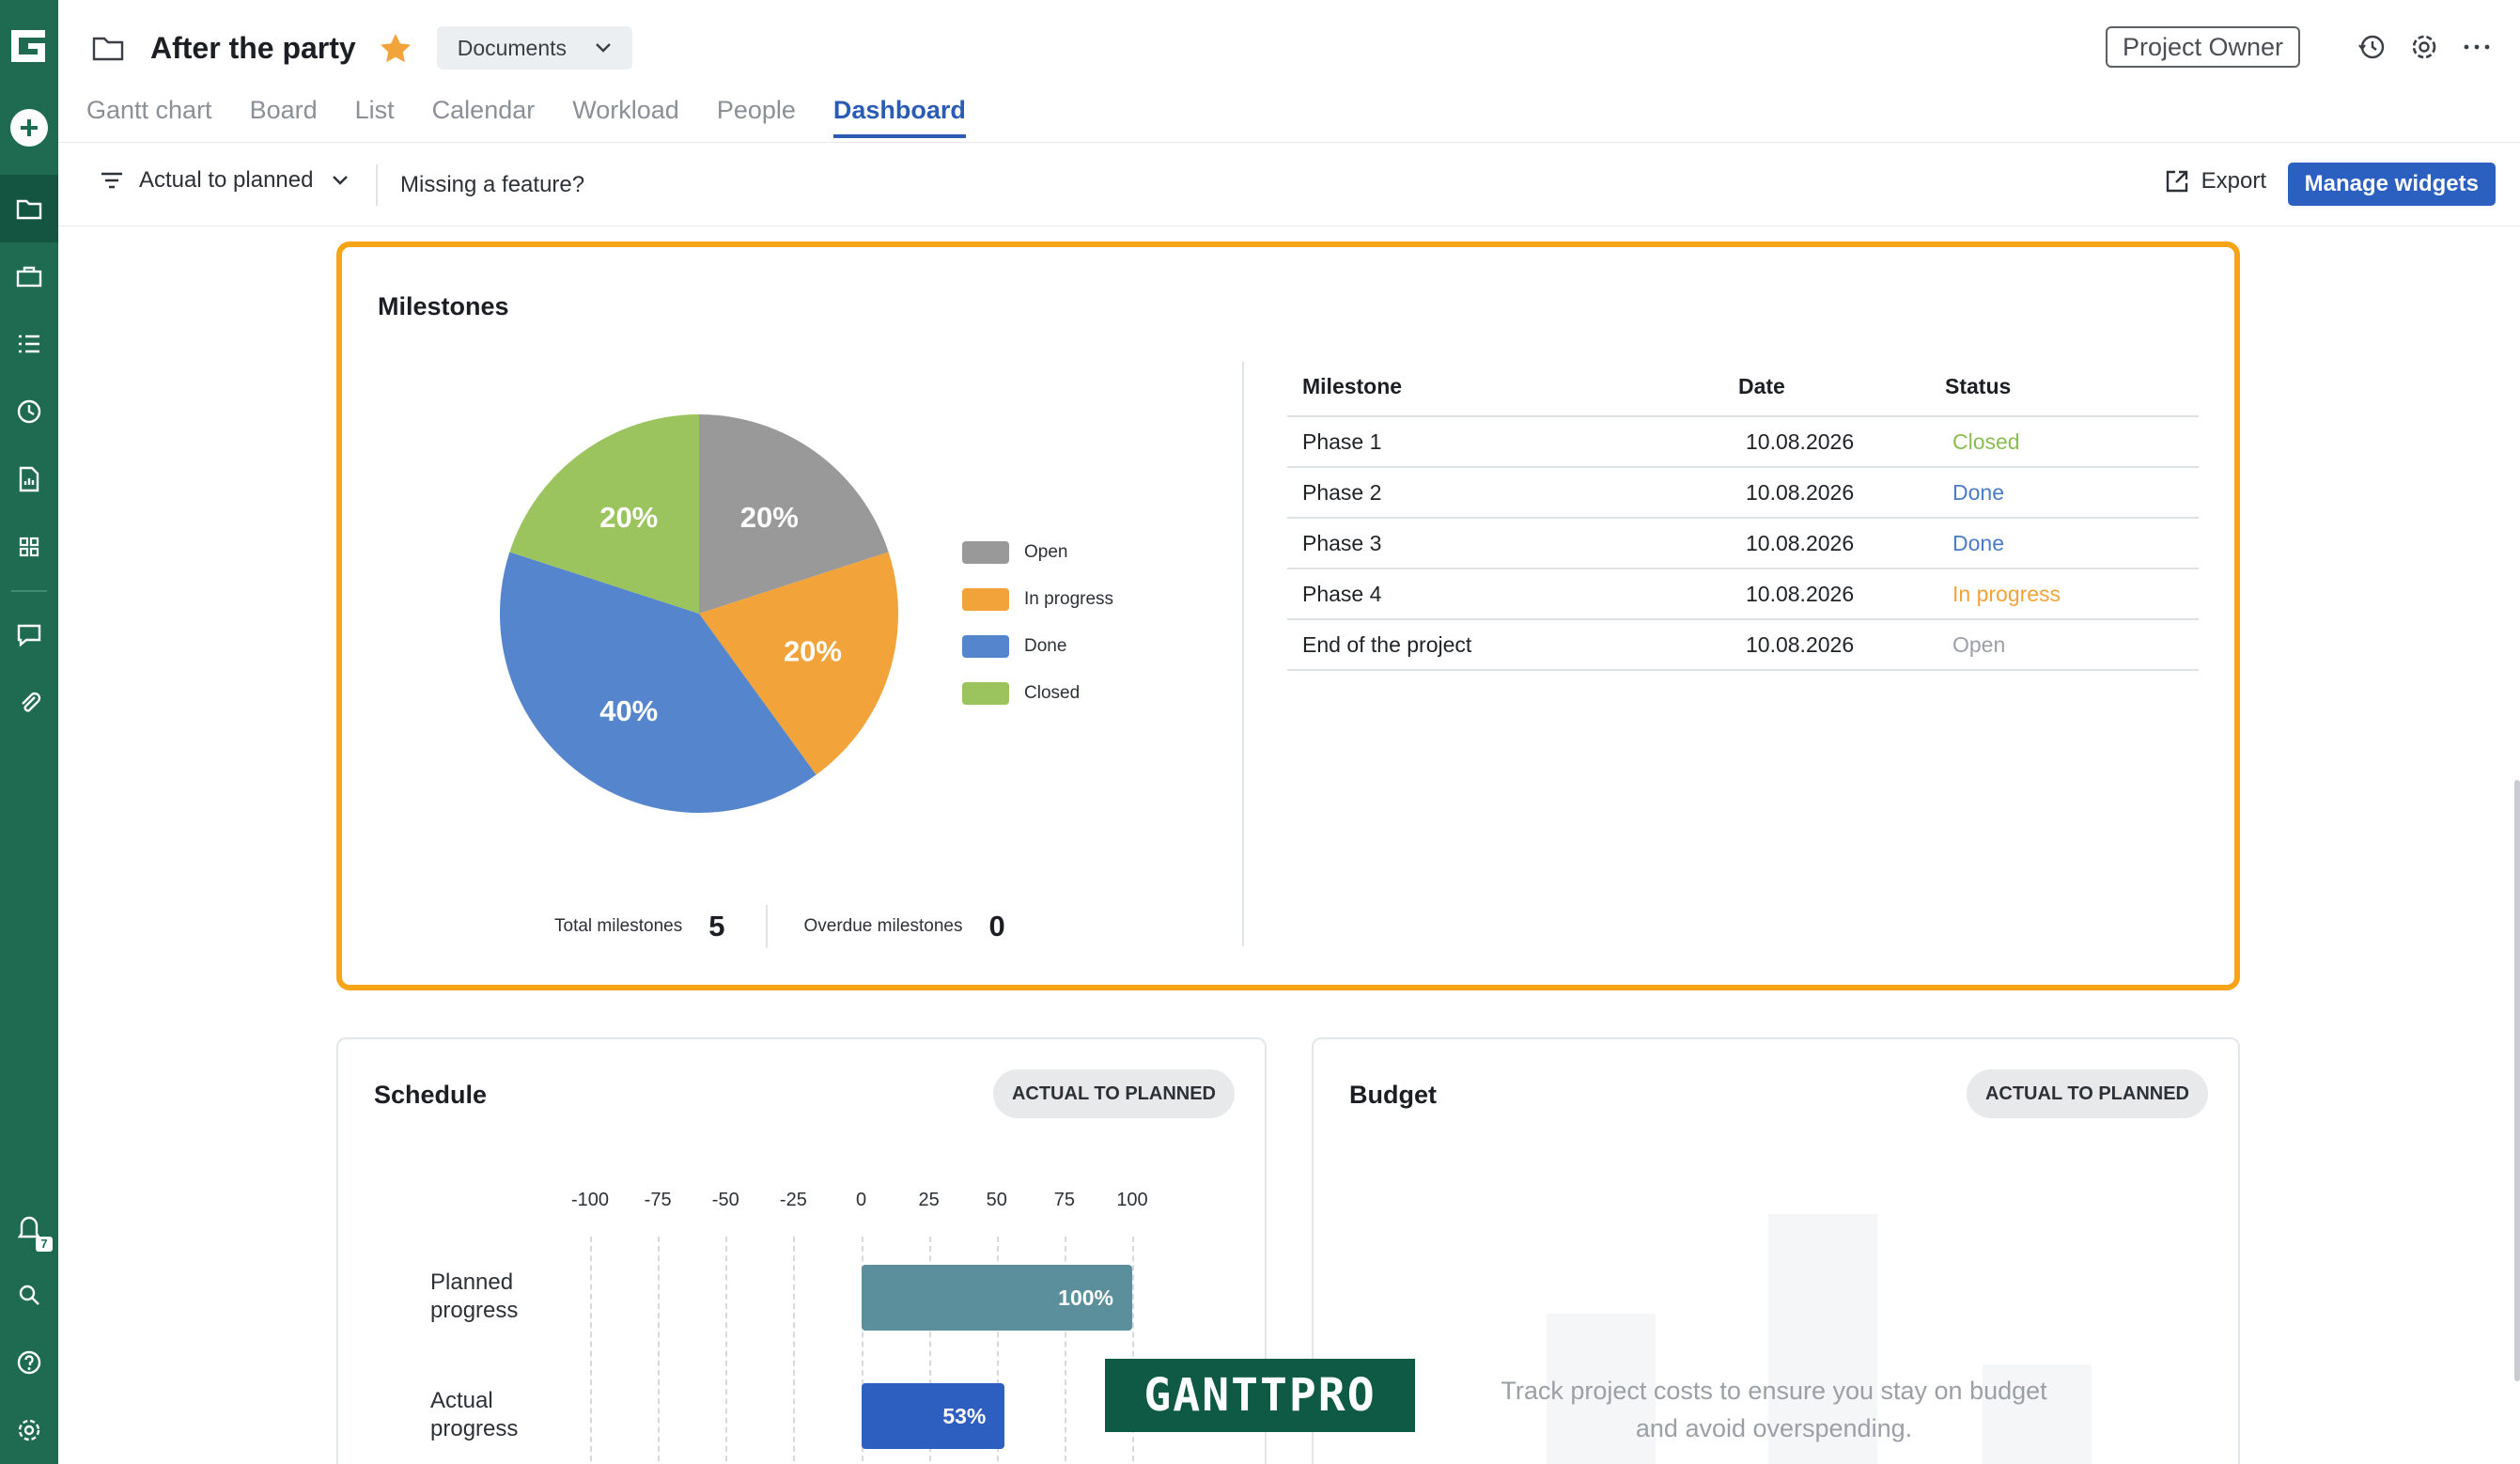  What do you see at coordinates (1743, 594) in the screenshot?
I see `table-row: Phase 4 10.08.2026 In progress` at bounding box center [1743, 594].